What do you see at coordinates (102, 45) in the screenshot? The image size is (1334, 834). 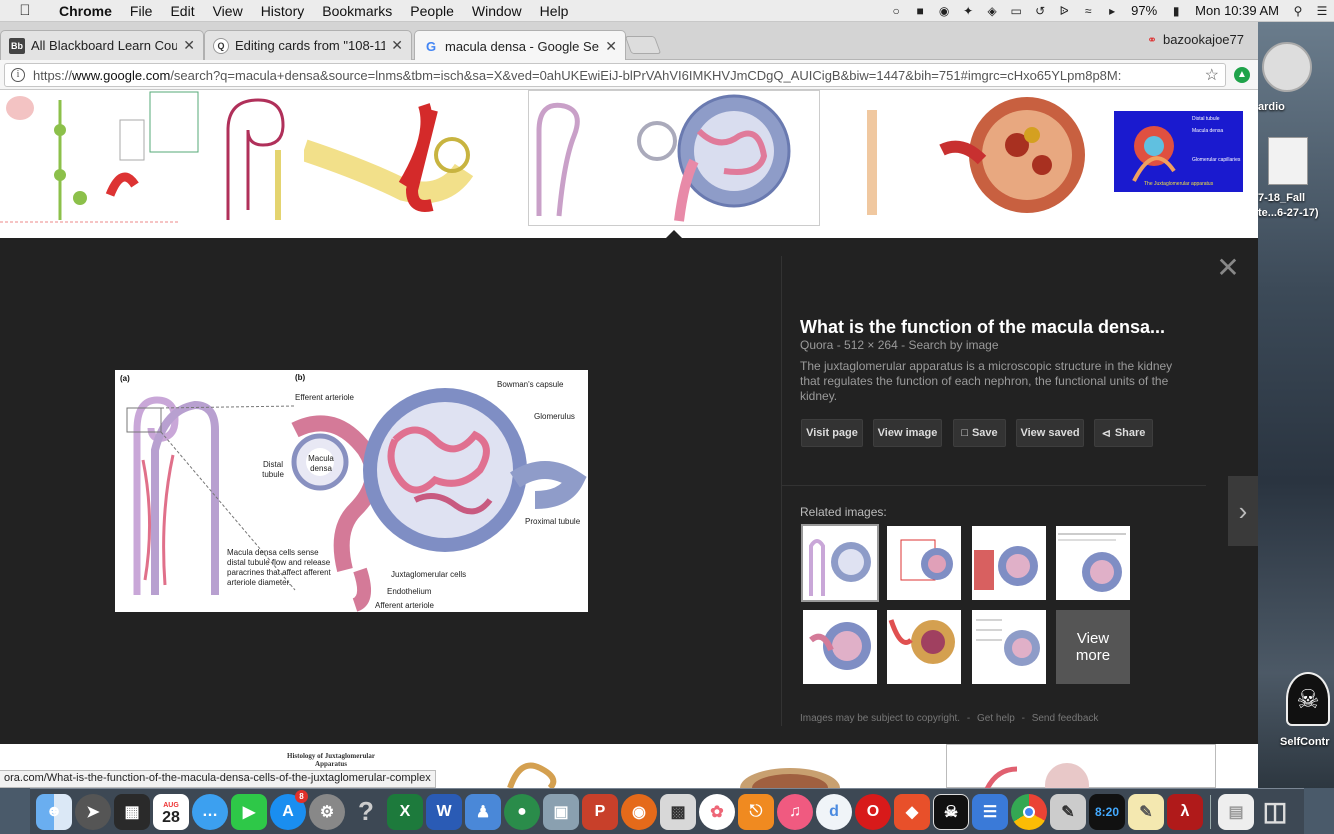 I see `tab-blackboard: Bb All Blackboard Learn Courses - ✕` at bounding box center [102, 45].